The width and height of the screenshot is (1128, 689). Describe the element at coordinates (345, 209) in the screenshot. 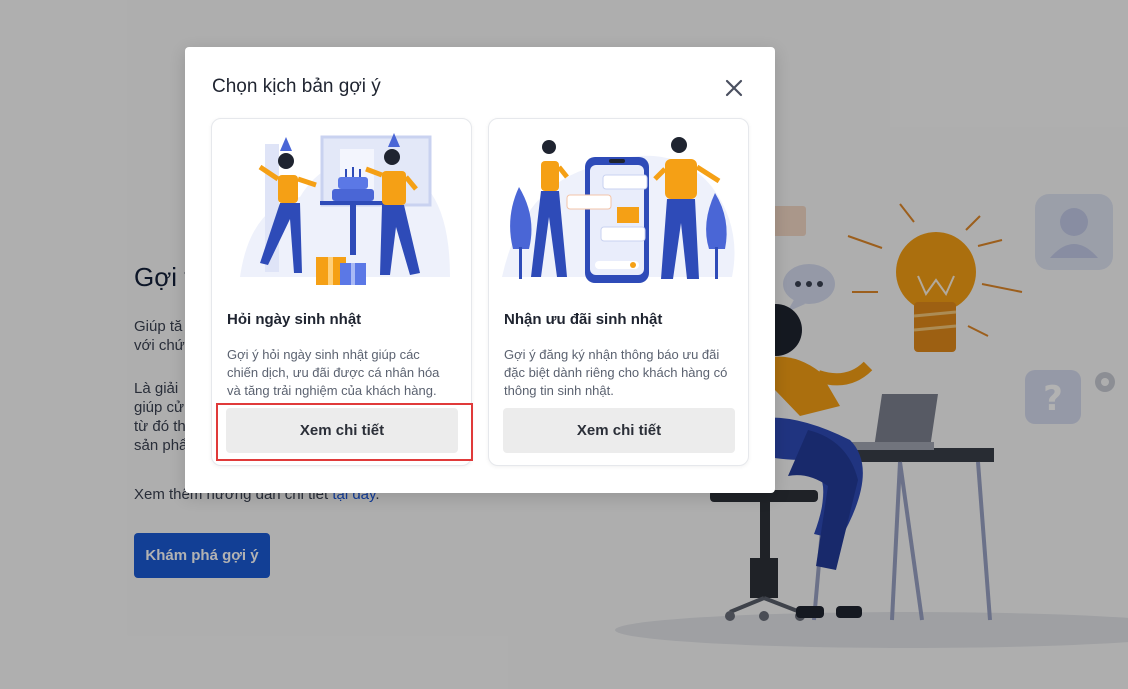

I see `birthday-party-illustration` at that location.